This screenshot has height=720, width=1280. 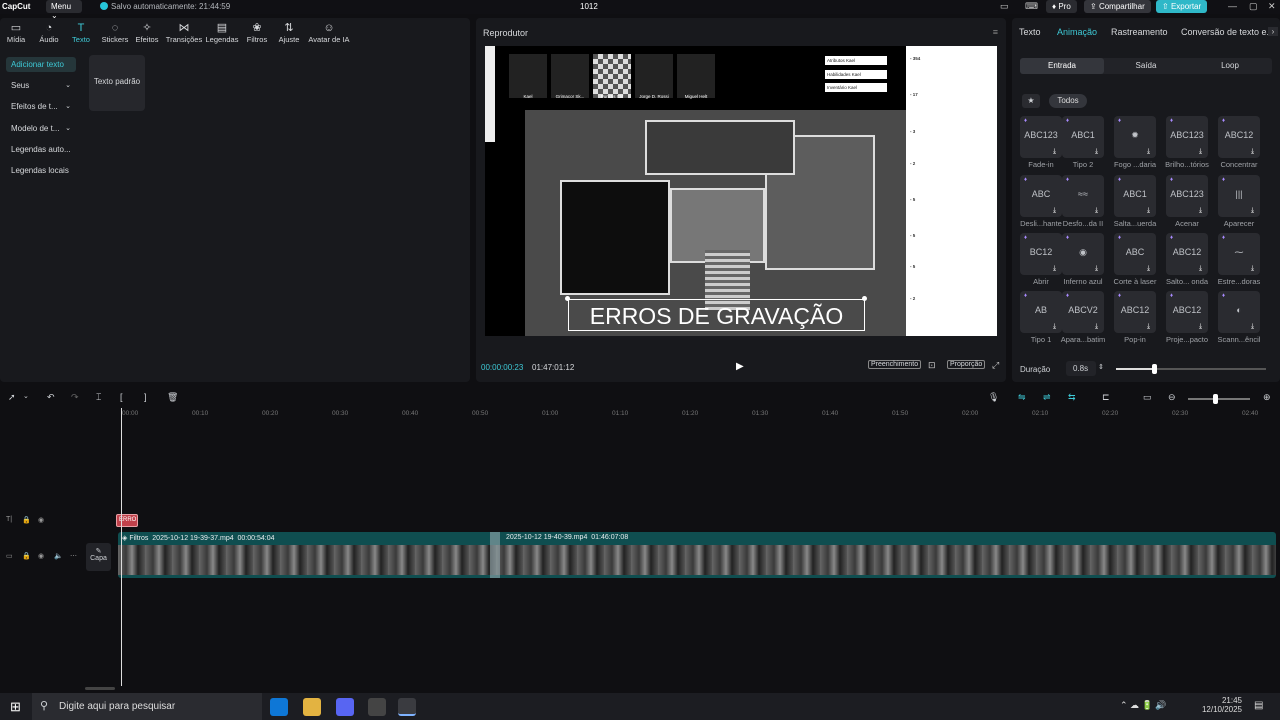 What do you see at coordinates (58, 556) in the screenshot?
I see `speaker-icon: 🔈` at bounding box center [58, 556].